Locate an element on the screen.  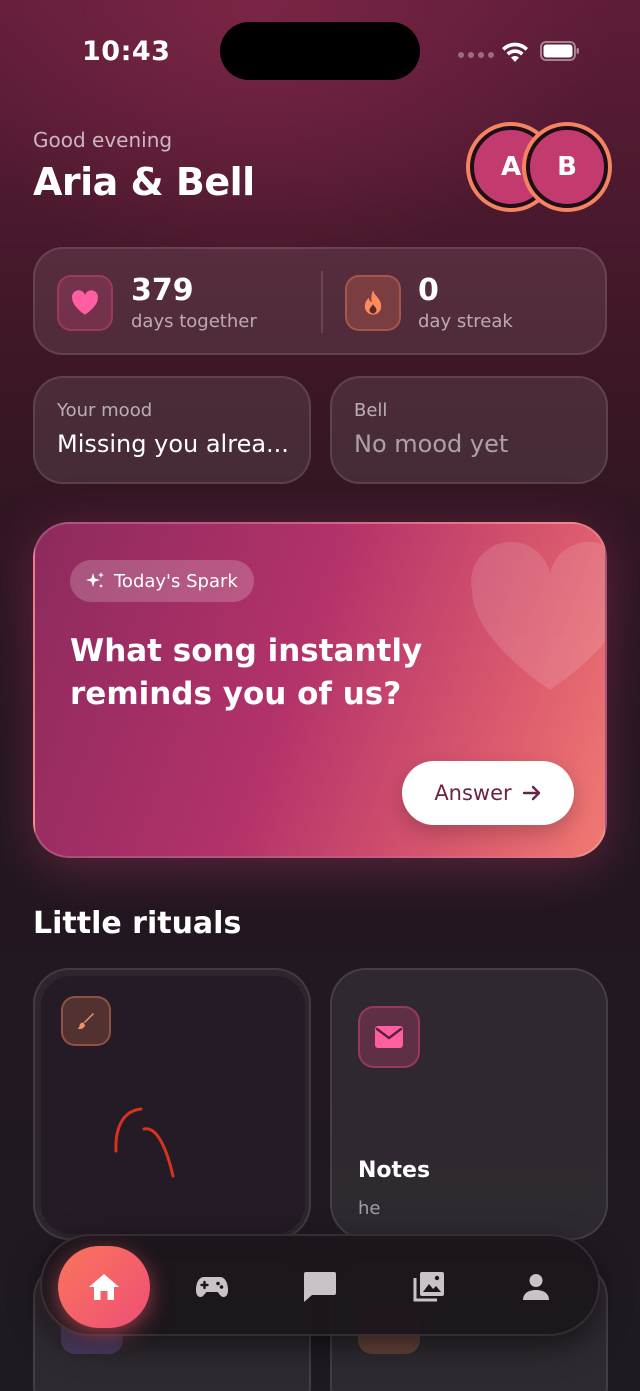
person-icon is located at coordinates (536, 1287).